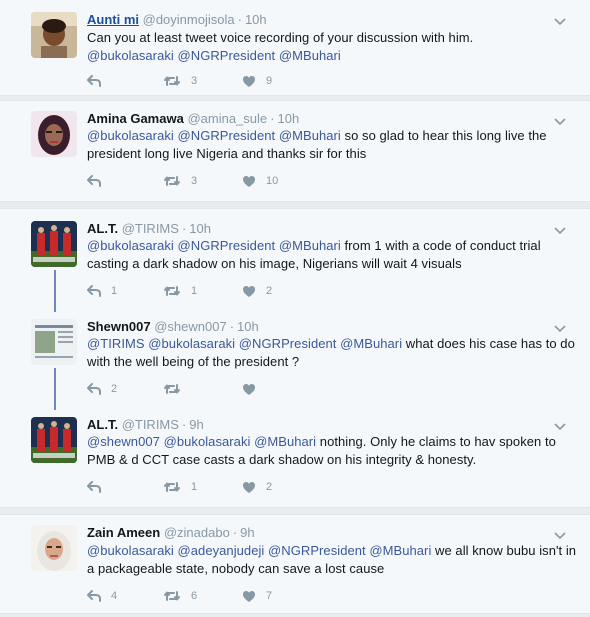 This screenshot has height=617, width=590. Describe the element at coordinates (260, 181) in the screenshot. I see `like-button: 10` at that location.